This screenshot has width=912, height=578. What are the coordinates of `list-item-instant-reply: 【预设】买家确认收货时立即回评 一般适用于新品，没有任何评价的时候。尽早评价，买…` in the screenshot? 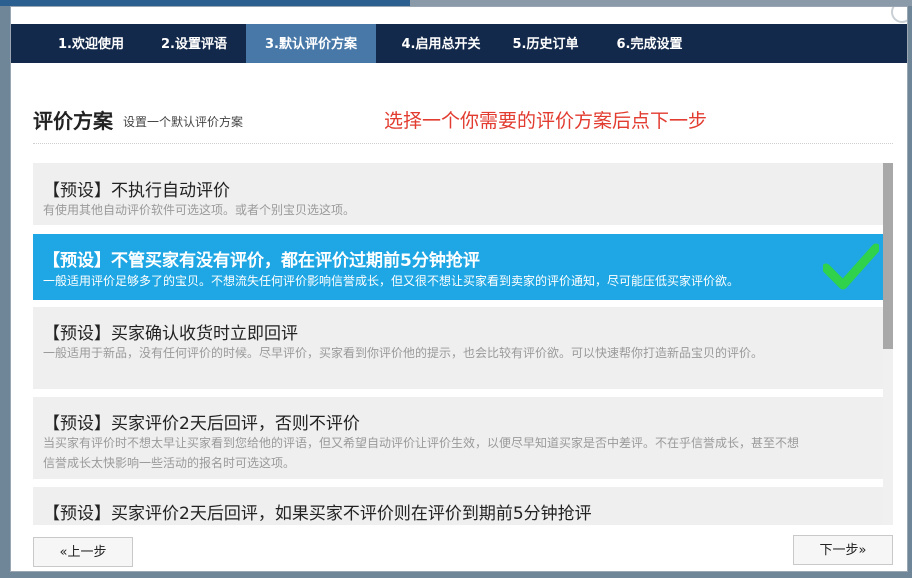 It's located at (458, 348).